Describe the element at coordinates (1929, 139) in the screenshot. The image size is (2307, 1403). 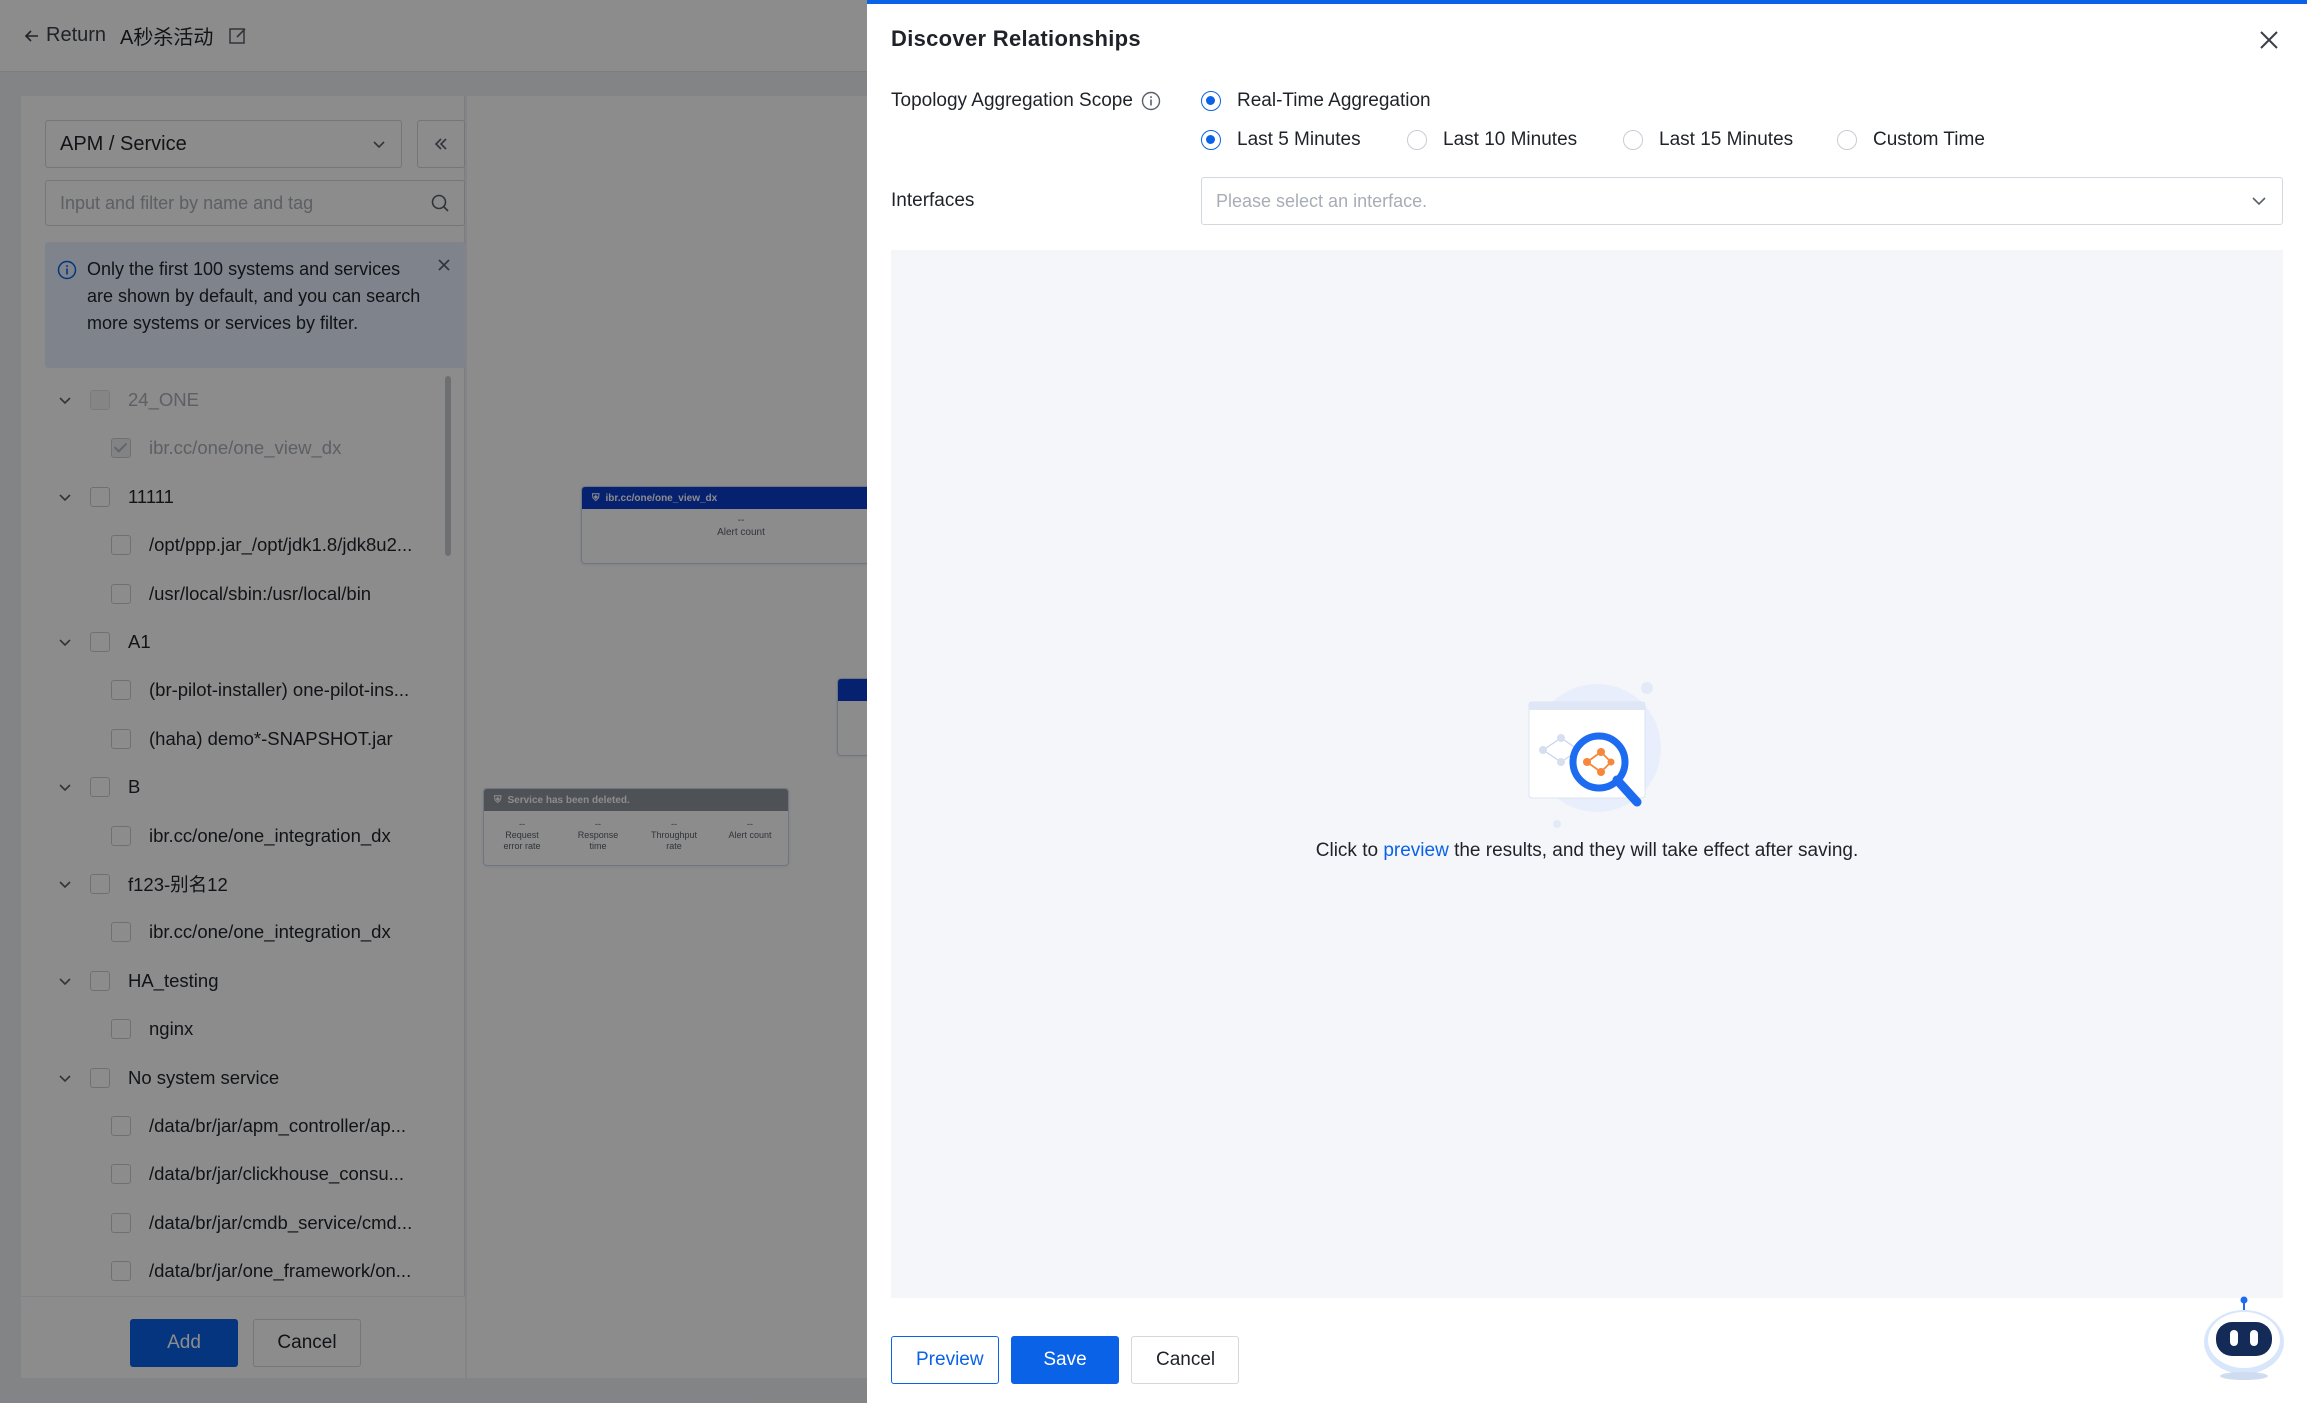
I see `radio-label: Custom Time` at that location.